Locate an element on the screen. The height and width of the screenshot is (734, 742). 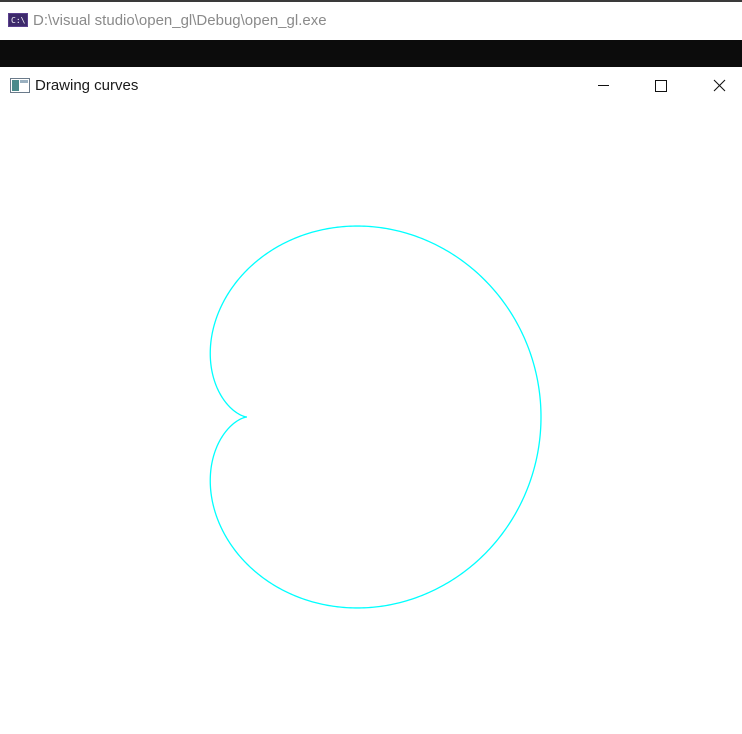
close-button is located at coordinates (716, 86).